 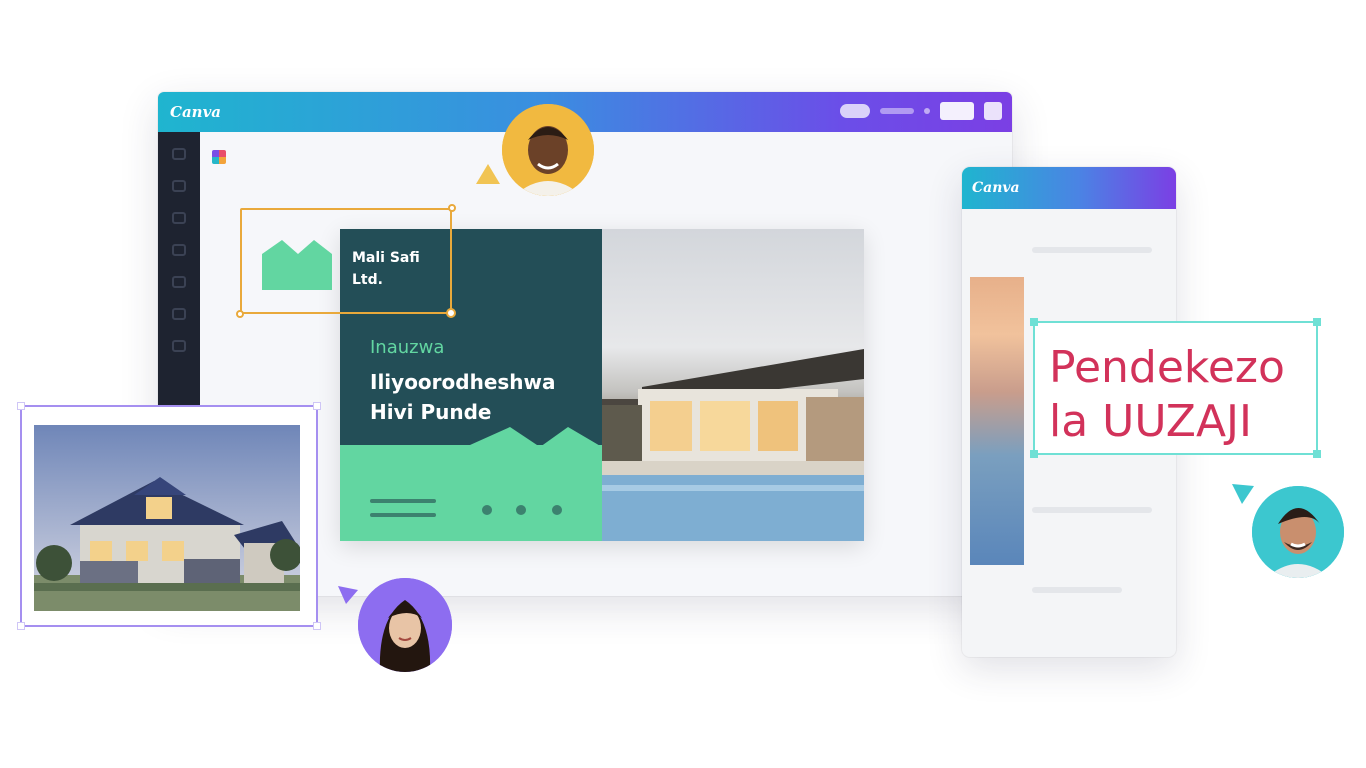 I want to click on avatar-man-teal, so click(x=1298, y=532).